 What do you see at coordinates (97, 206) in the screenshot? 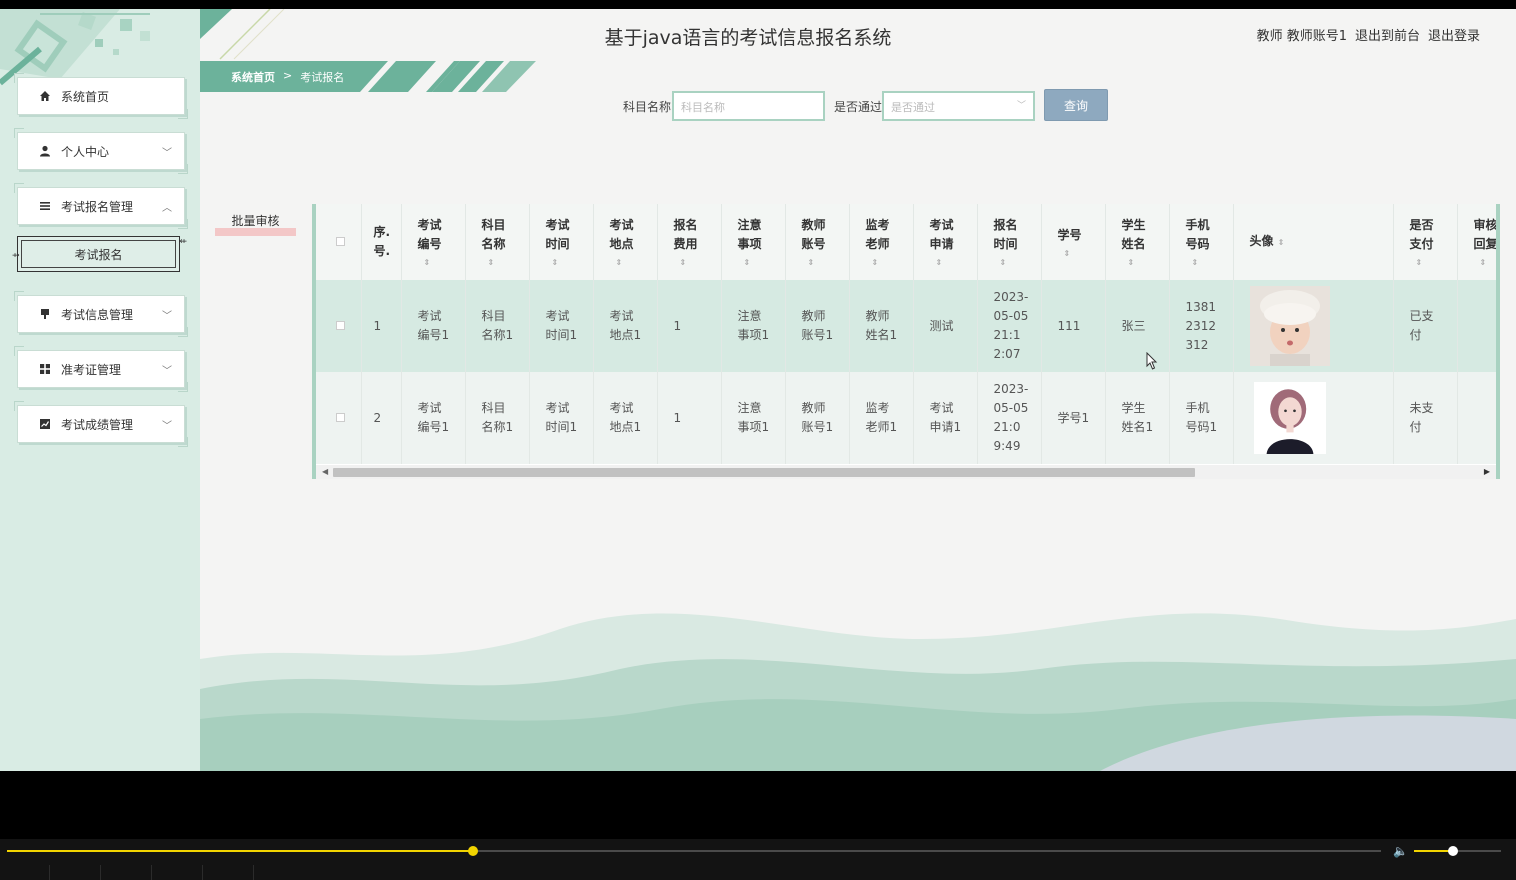
I see `sidebar-item-label: 考试报名管理` at bounding box center [97, 206].